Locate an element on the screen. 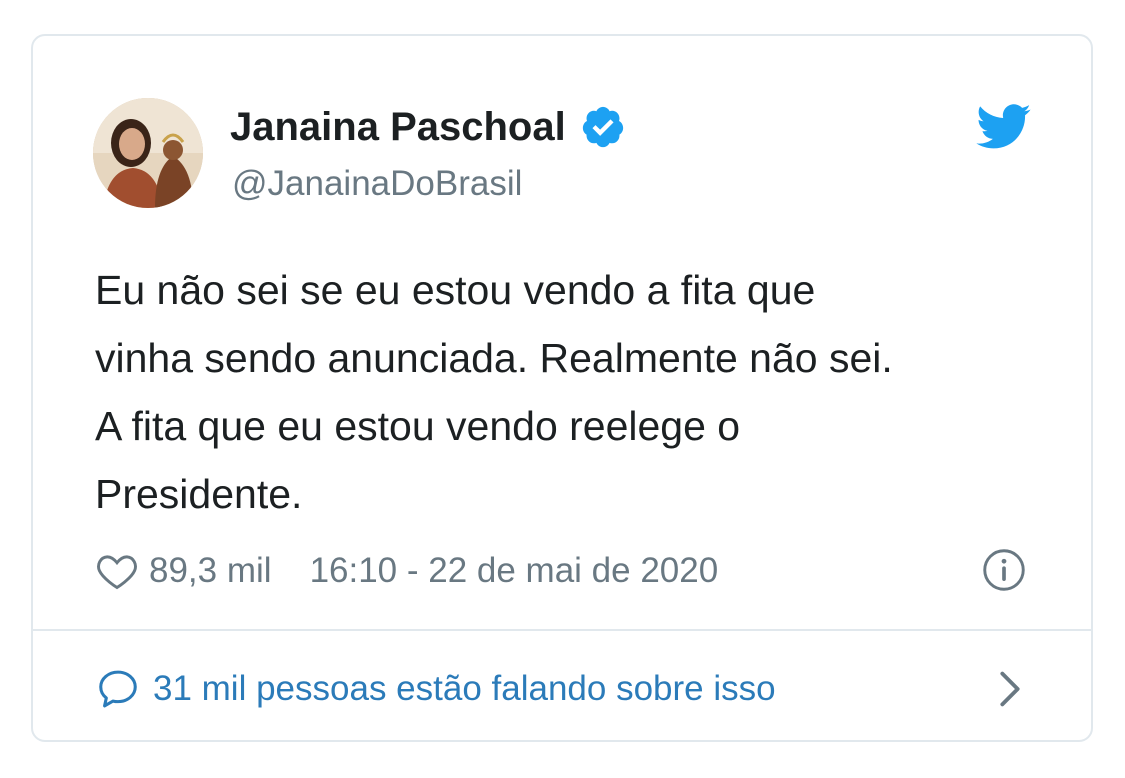 The height and width of the screenshot is (778, 1125). author-name: Janaina Paschoal is located at coordinates (398, 127).